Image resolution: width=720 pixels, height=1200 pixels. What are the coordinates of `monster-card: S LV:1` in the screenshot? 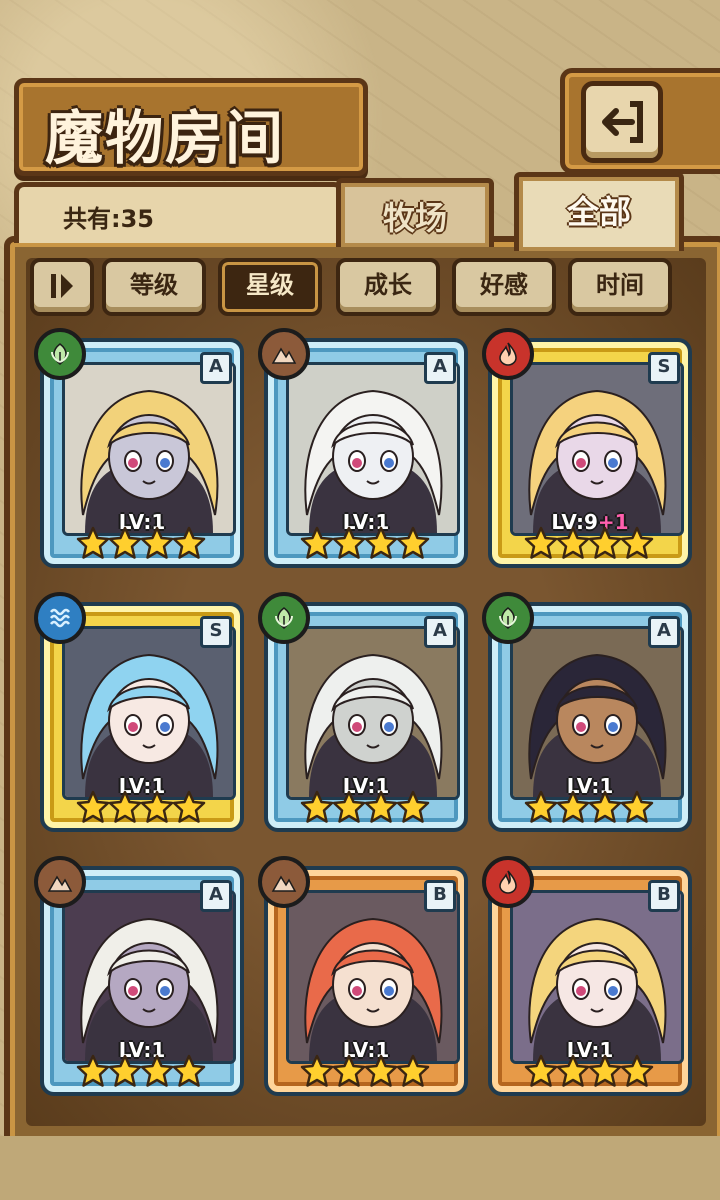 It's located at (140, 713).